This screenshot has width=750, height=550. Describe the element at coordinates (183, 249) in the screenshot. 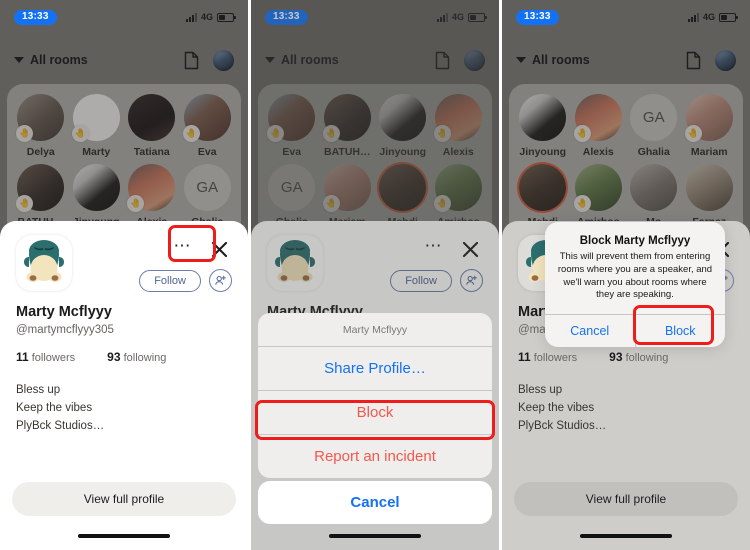

I see `more-horizontal-icon: ⋯` at that location.